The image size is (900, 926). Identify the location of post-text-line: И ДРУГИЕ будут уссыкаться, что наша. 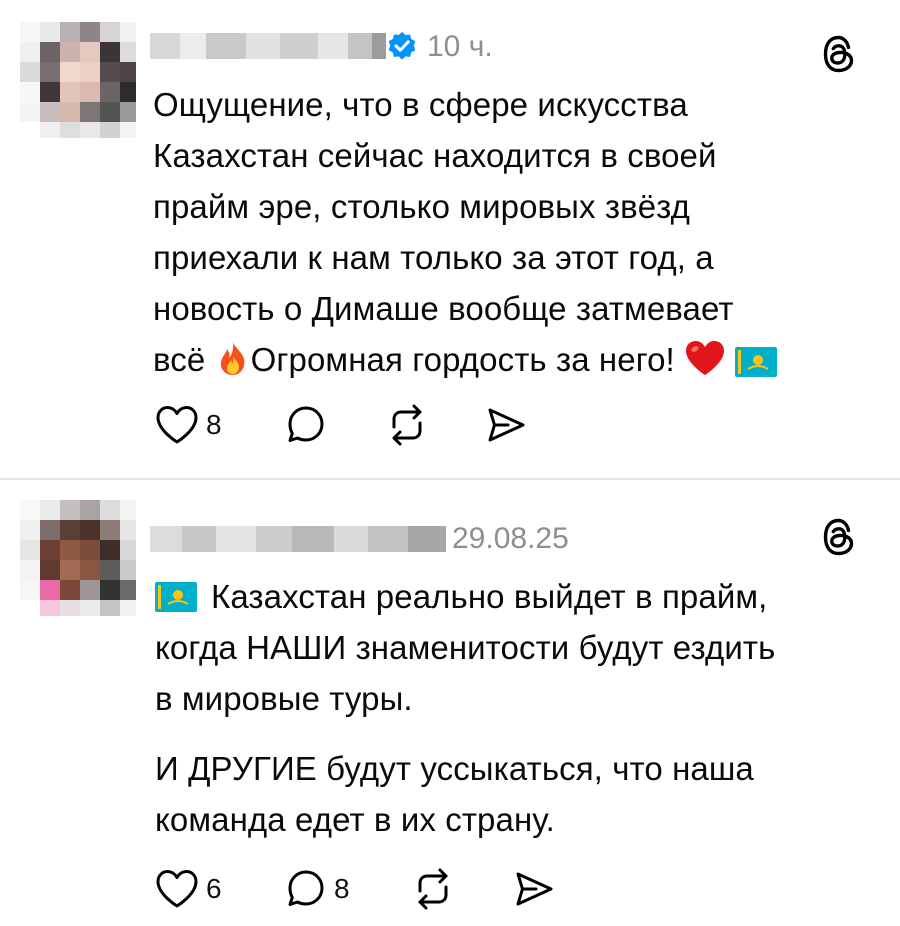
(454, 768).